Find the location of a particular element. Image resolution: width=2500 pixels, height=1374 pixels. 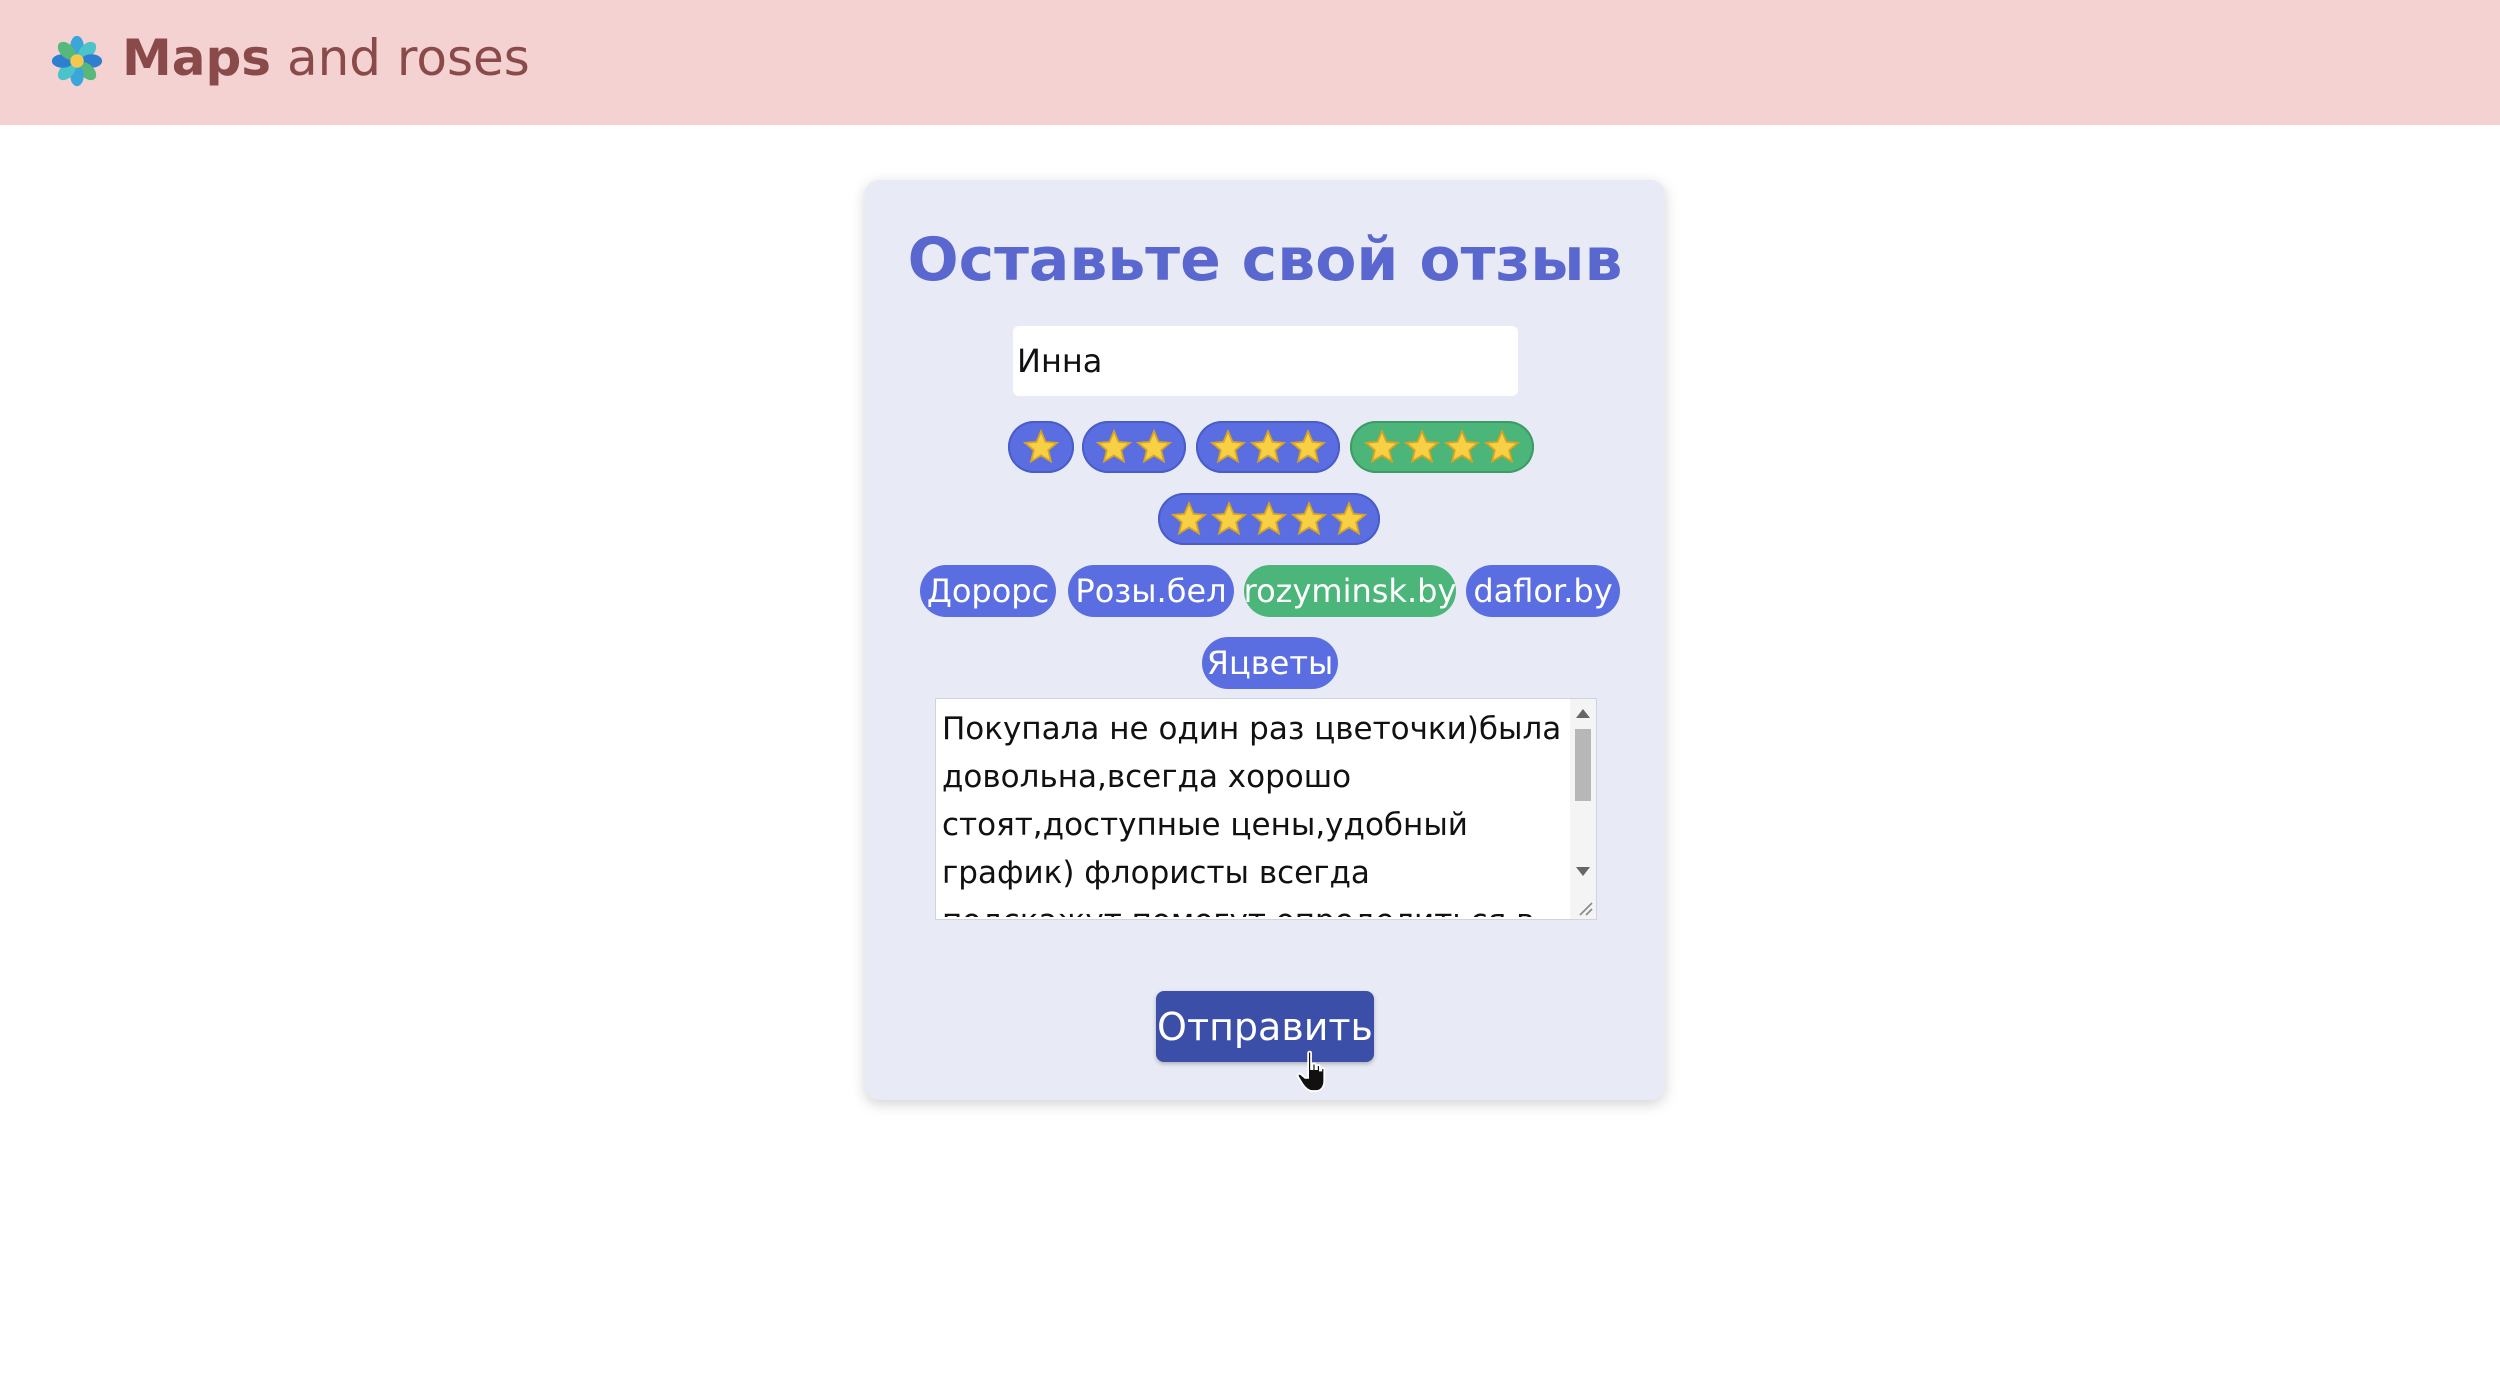

scroll-thumb is located at coordinates (1583, 765).